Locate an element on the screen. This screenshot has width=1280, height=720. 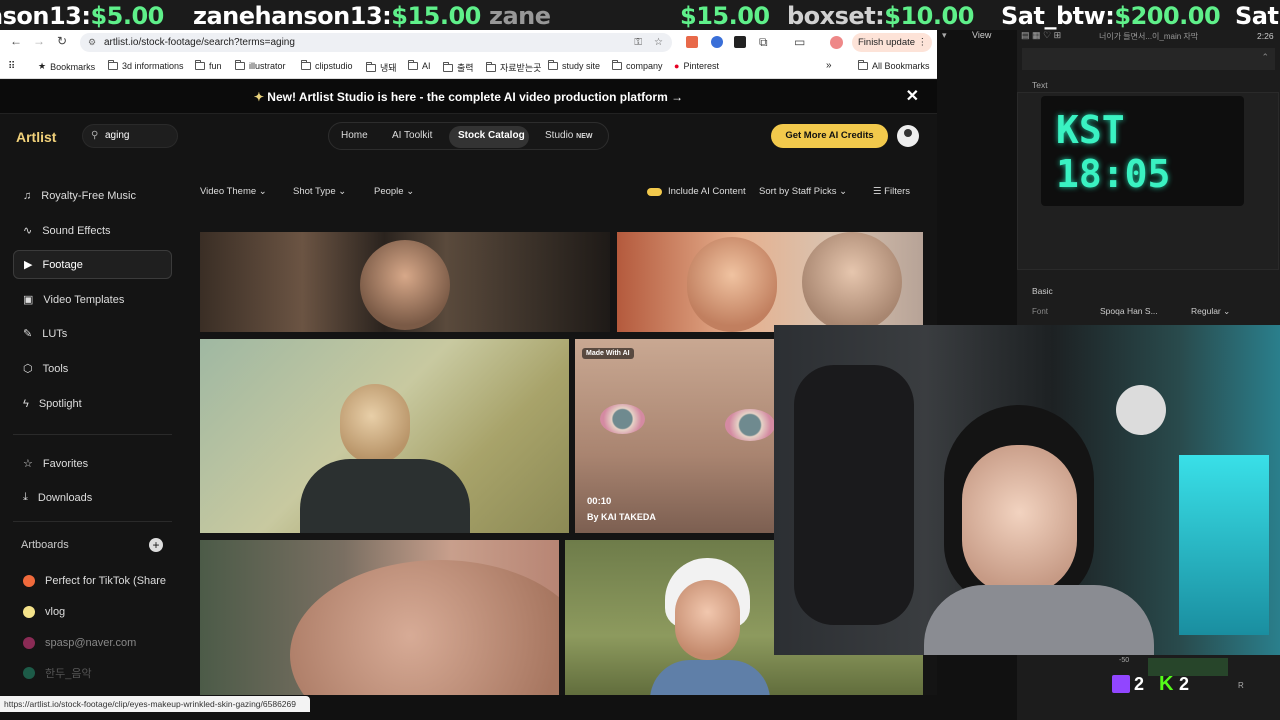
bookmark-item: ★ Bookmarks is located at coordinates (66, 66).